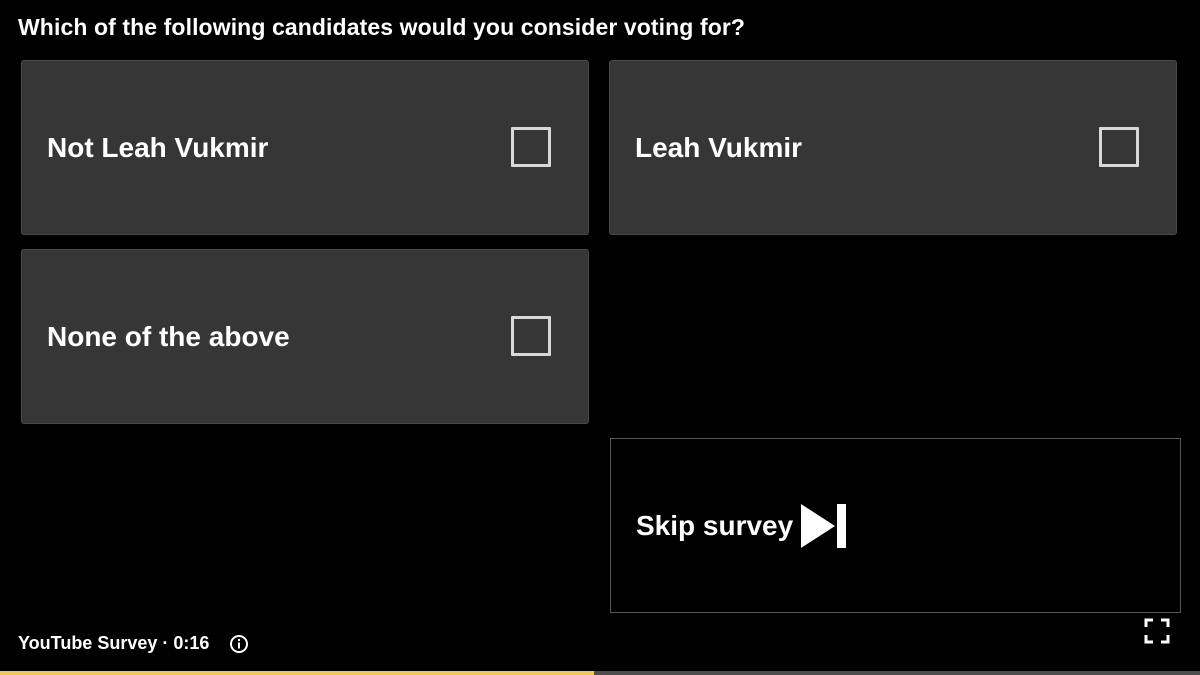  Describe the element at coordinates (297, 673) in the screenshot. I see `progress-bar-fill` at that location.